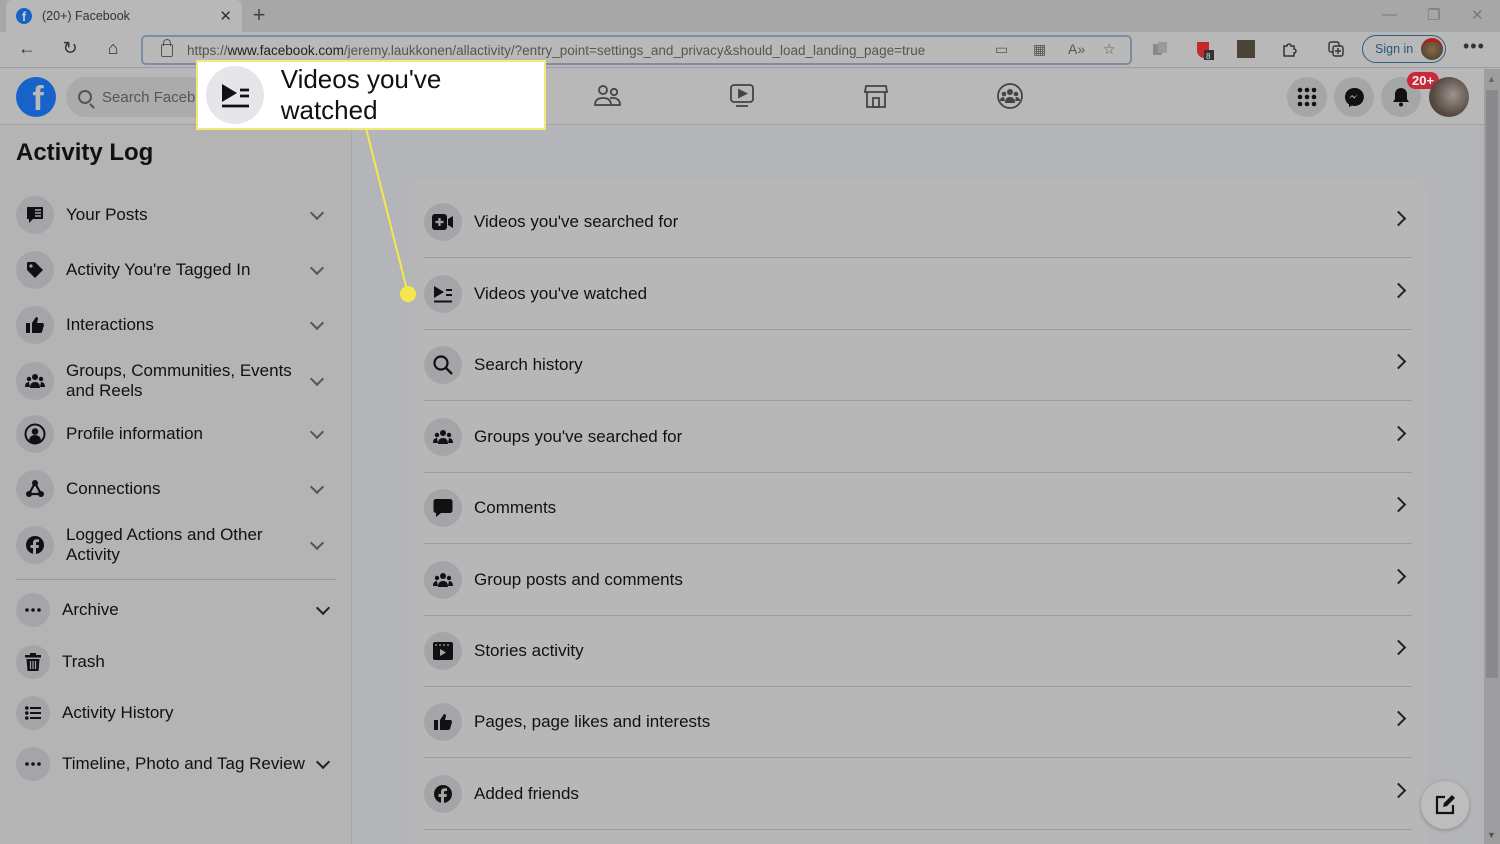  Describe the element at coordinates (1010, 96) in the screenshot. I see `groups-nav-icon` at that location.